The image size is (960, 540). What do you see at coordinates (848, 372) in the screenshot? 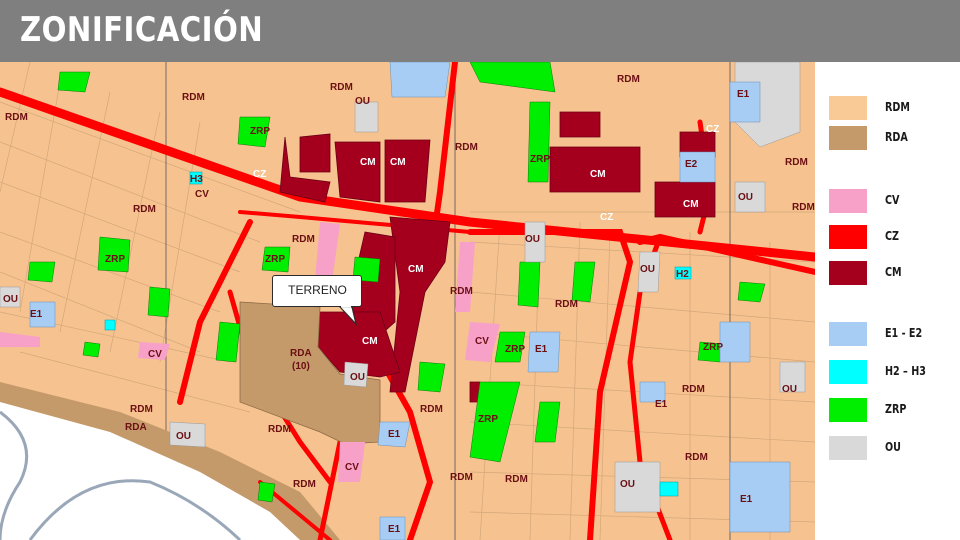
I see `legend-swatch-h2-h3` at bounding box center [848, 372].